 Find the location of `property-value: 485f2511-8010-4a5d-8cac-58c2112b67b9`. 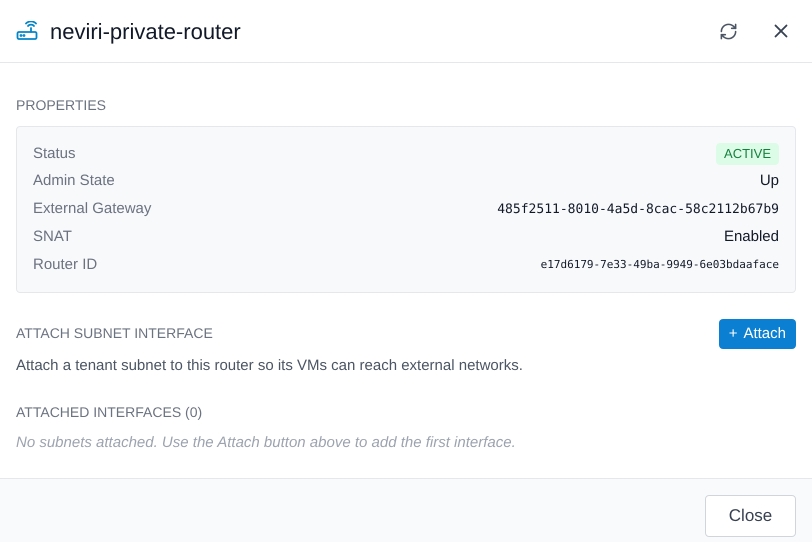

property-value: 485f2511-8010-4a5d-8cac-58c2112b67b9 is located at coordinates (638, 209).